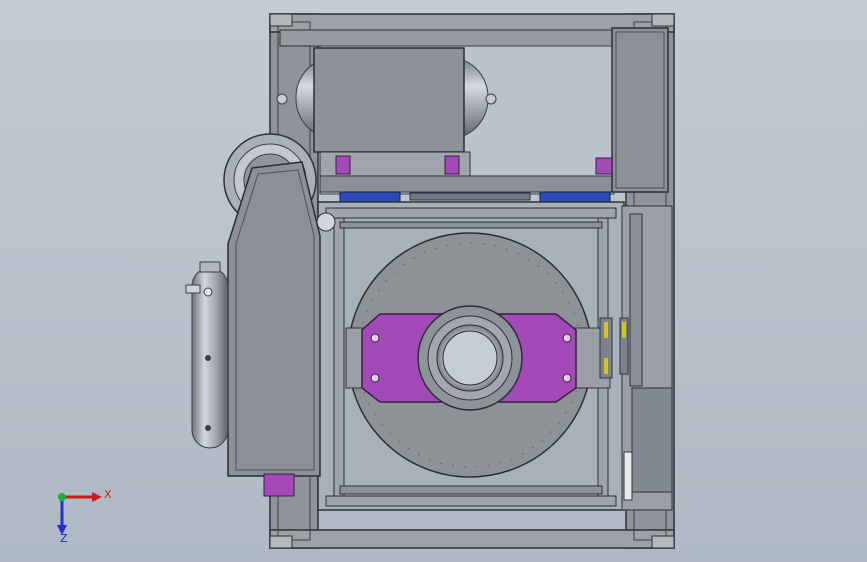 This screenshot has width=867, height=562. Describe the element at coordinates (475, 197) in the screenshot. I see `mounting-brackets` at that location.